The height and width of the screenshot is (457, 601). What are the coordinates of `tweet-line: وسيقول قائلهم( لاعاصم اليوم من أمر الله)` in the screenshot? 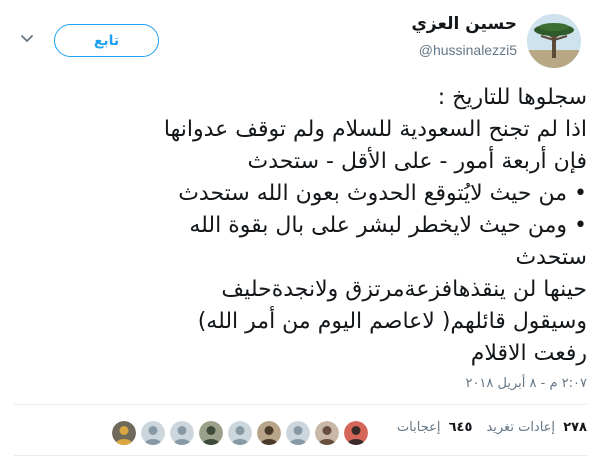 It's located at (392, 321).